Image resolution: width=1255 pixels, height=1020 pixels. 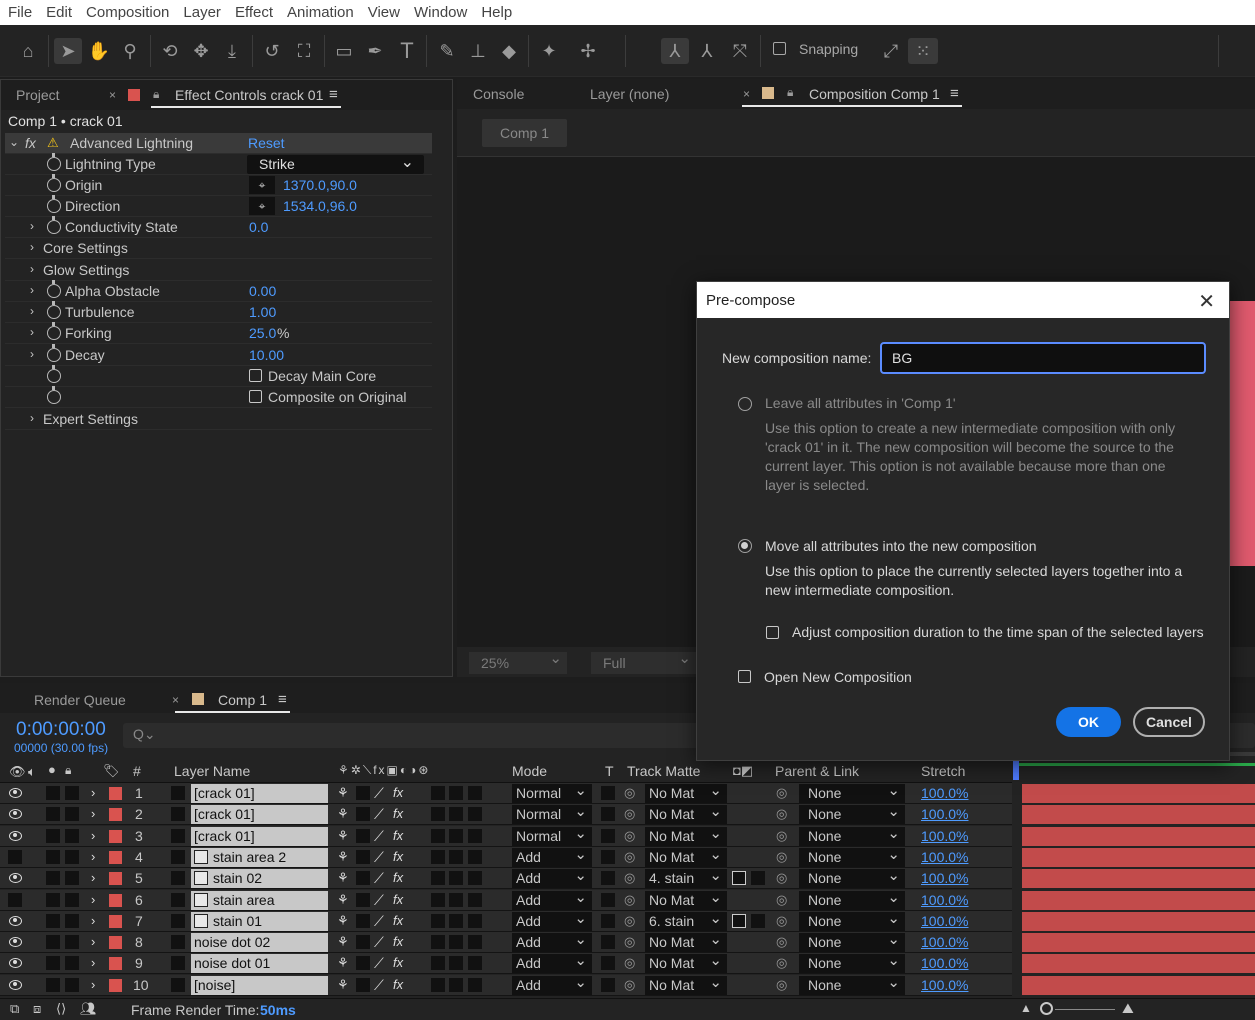 What do you see at coordinates (1046, 1008) in the screenshot?
I see `zoom-slider-handle` at bounding box center [1046, 1008].